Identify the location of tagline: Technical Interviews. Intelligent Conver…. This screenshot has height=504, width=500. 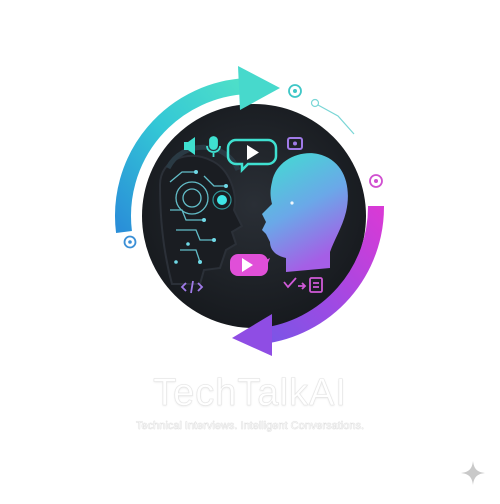
(250, 426).